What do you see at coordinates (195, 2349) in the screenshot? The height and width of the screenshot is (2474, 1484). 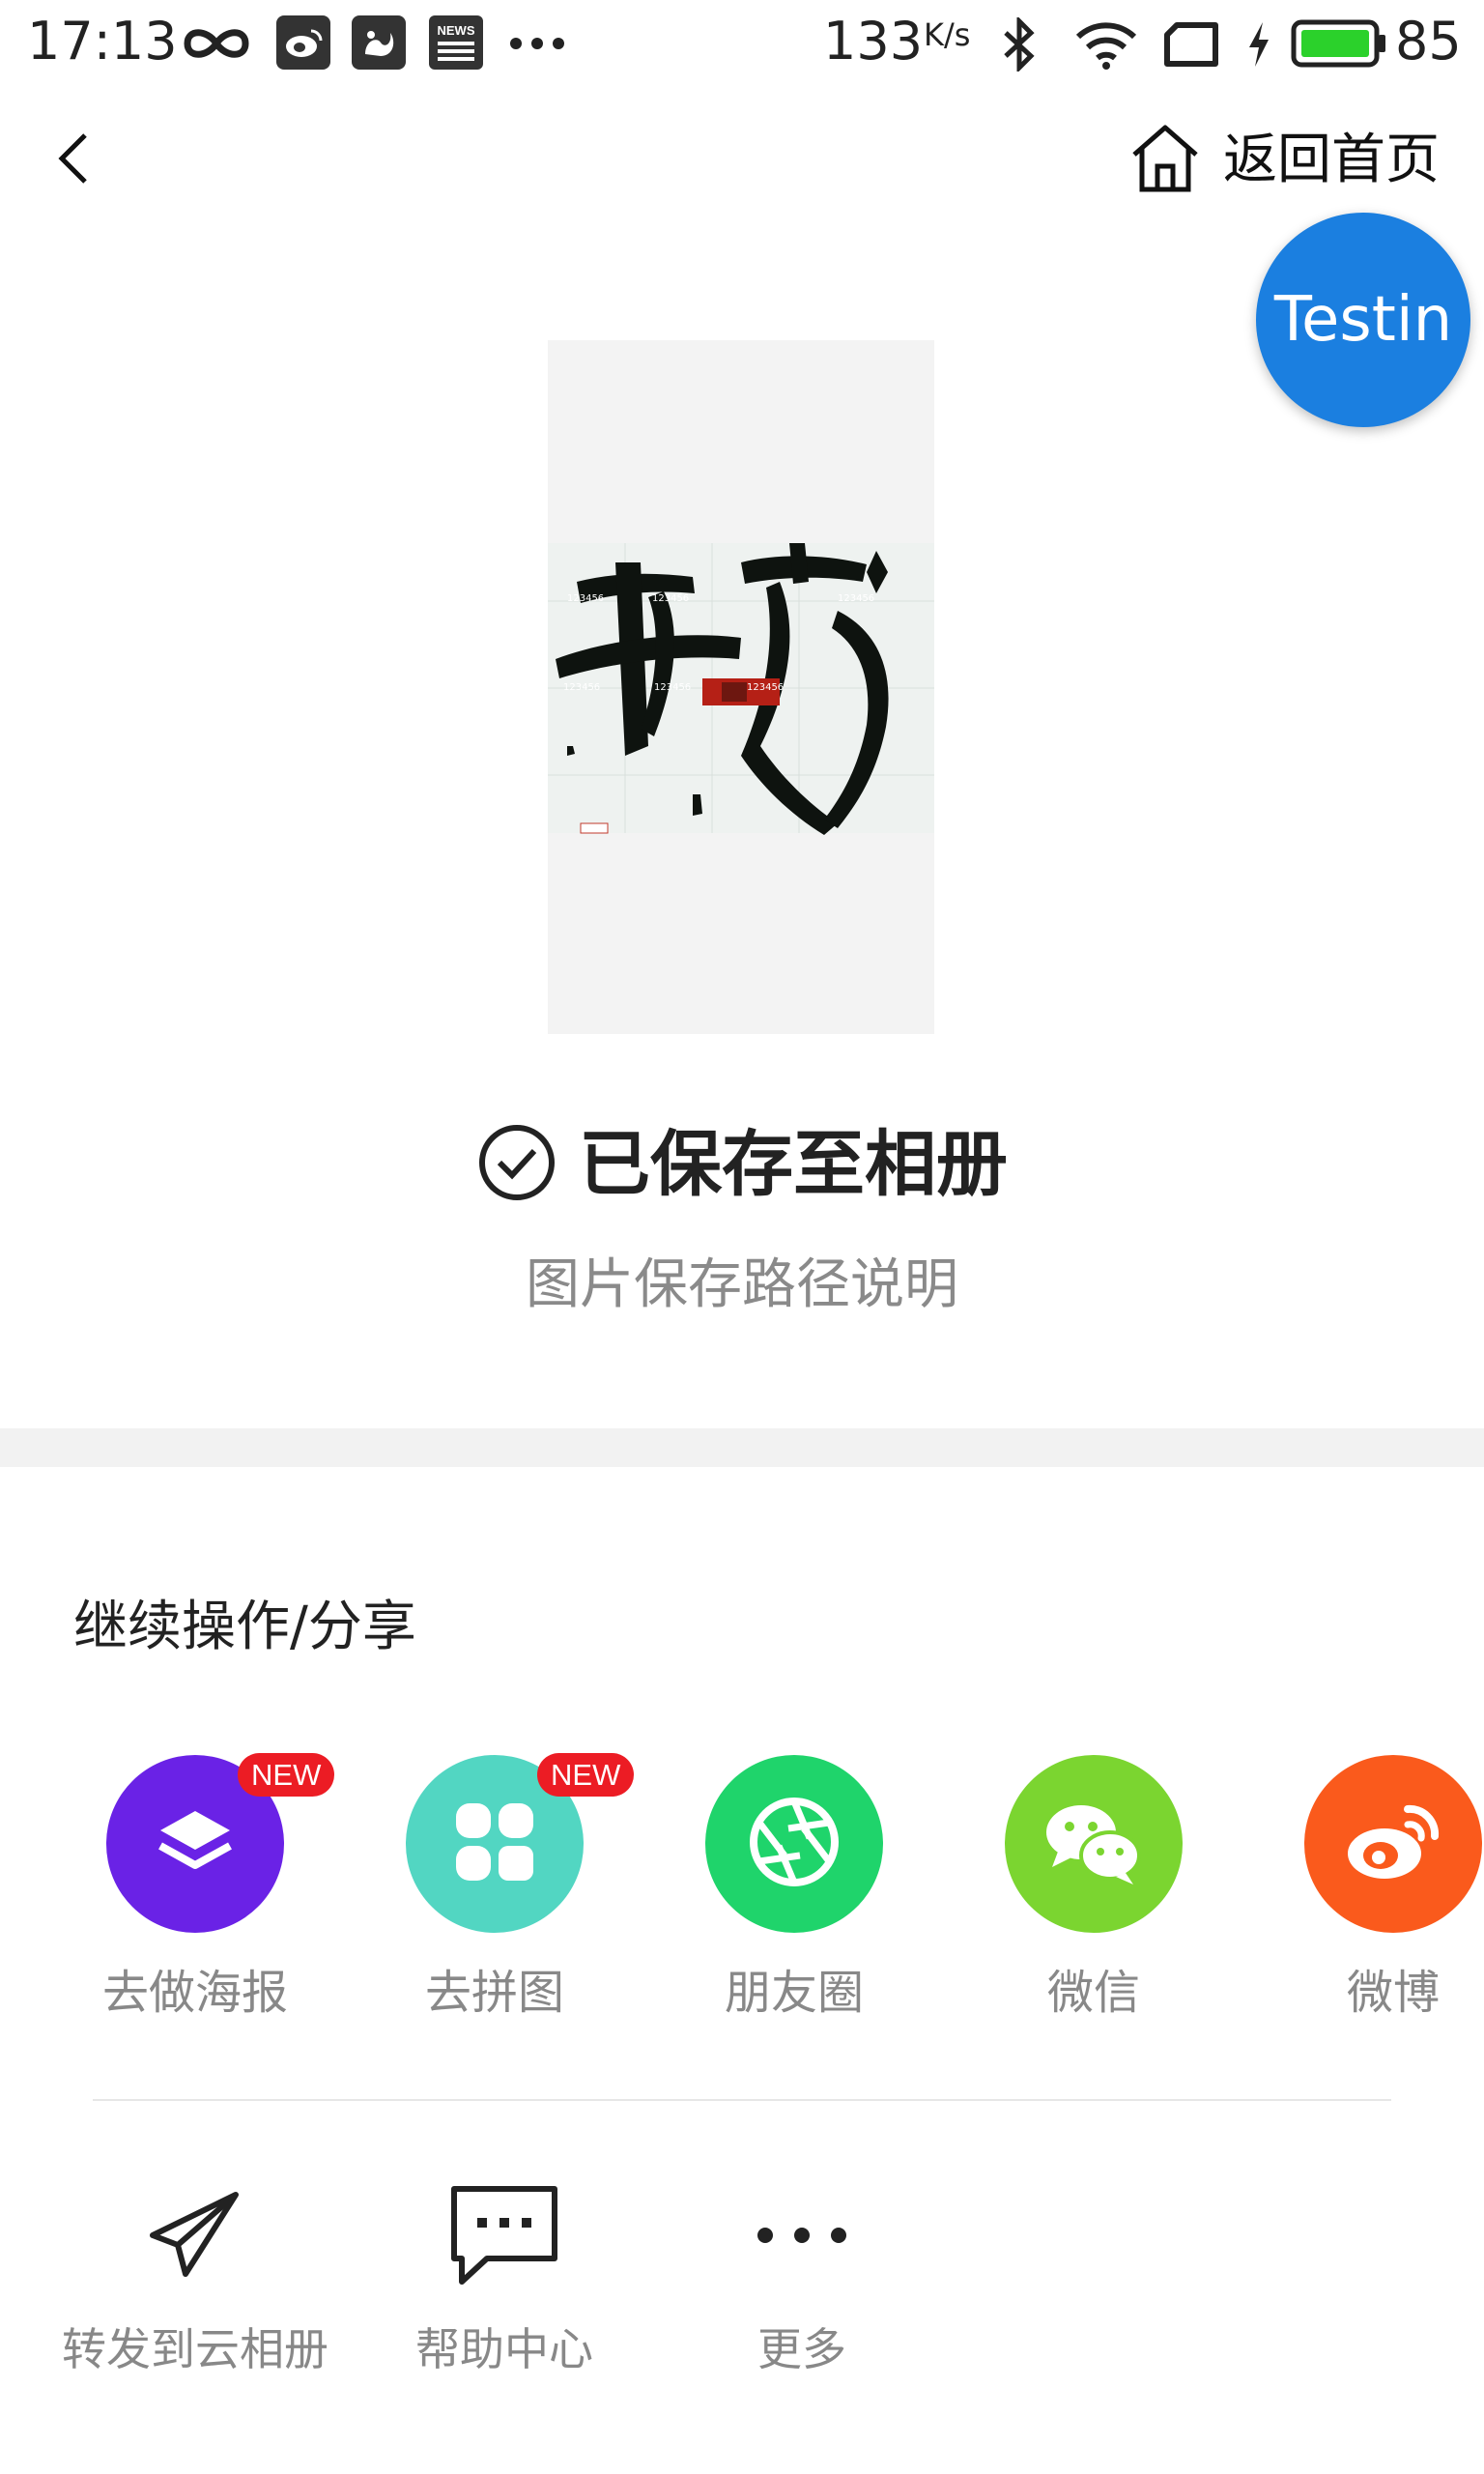 I see `tool-label: 转发到云相册` at bounding box center [195, 2349].